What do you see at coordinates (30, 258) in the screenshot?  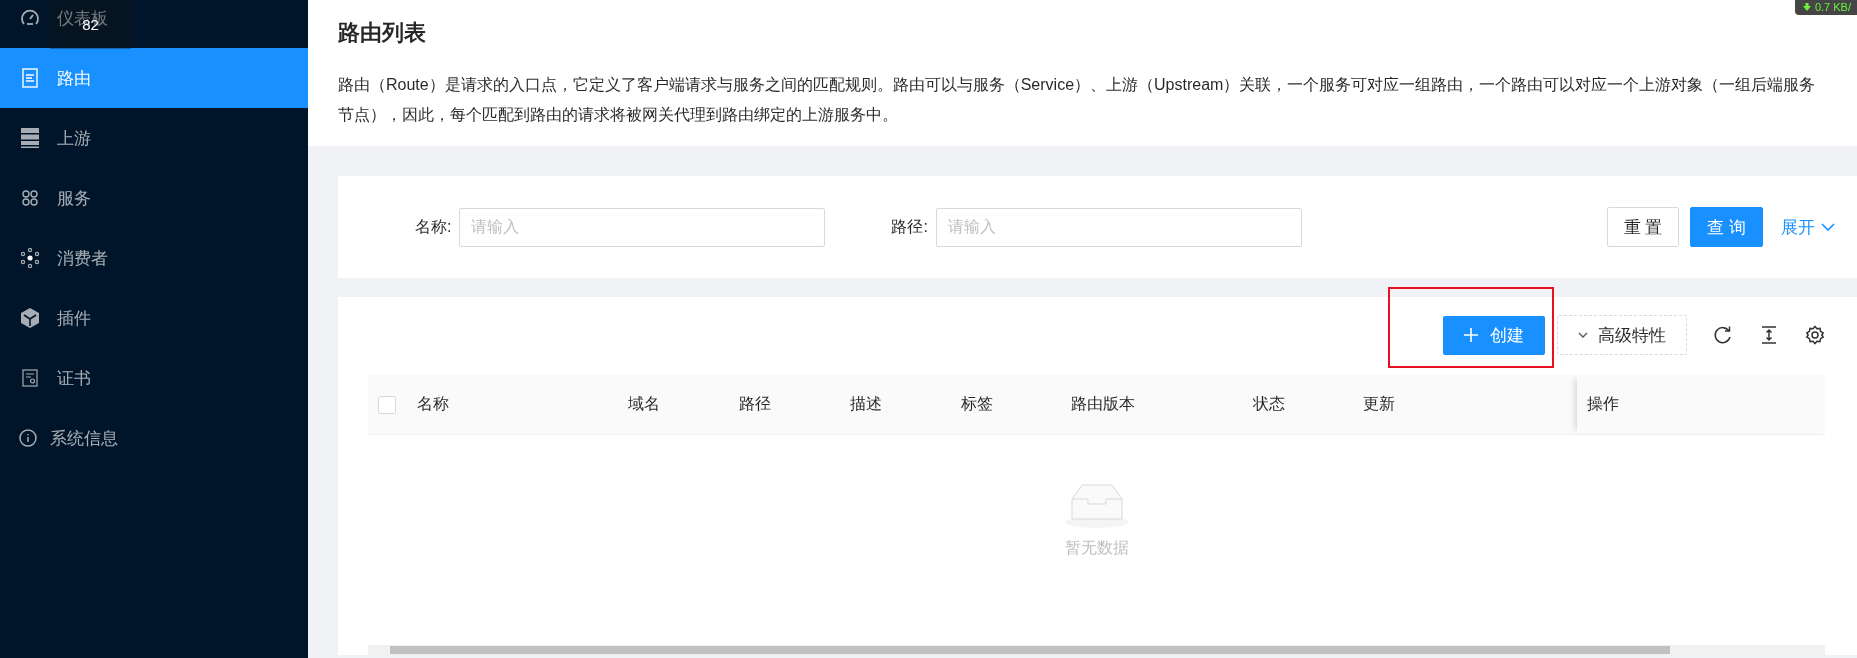 I see `network-icon` at bounding box center [30, 258].